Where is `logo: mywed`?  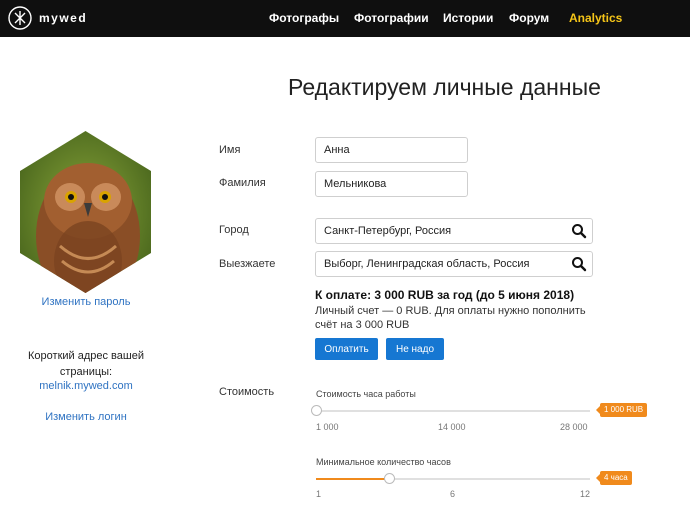 logo: mywed is located at coordinates (47, 18).